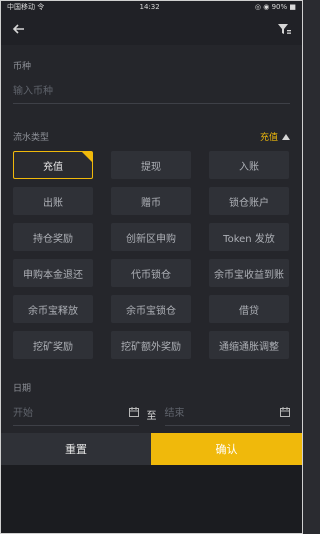  Describe the element at coordinates (249, 165) in the screenshot. I see `chip-income: 入账` at that location.